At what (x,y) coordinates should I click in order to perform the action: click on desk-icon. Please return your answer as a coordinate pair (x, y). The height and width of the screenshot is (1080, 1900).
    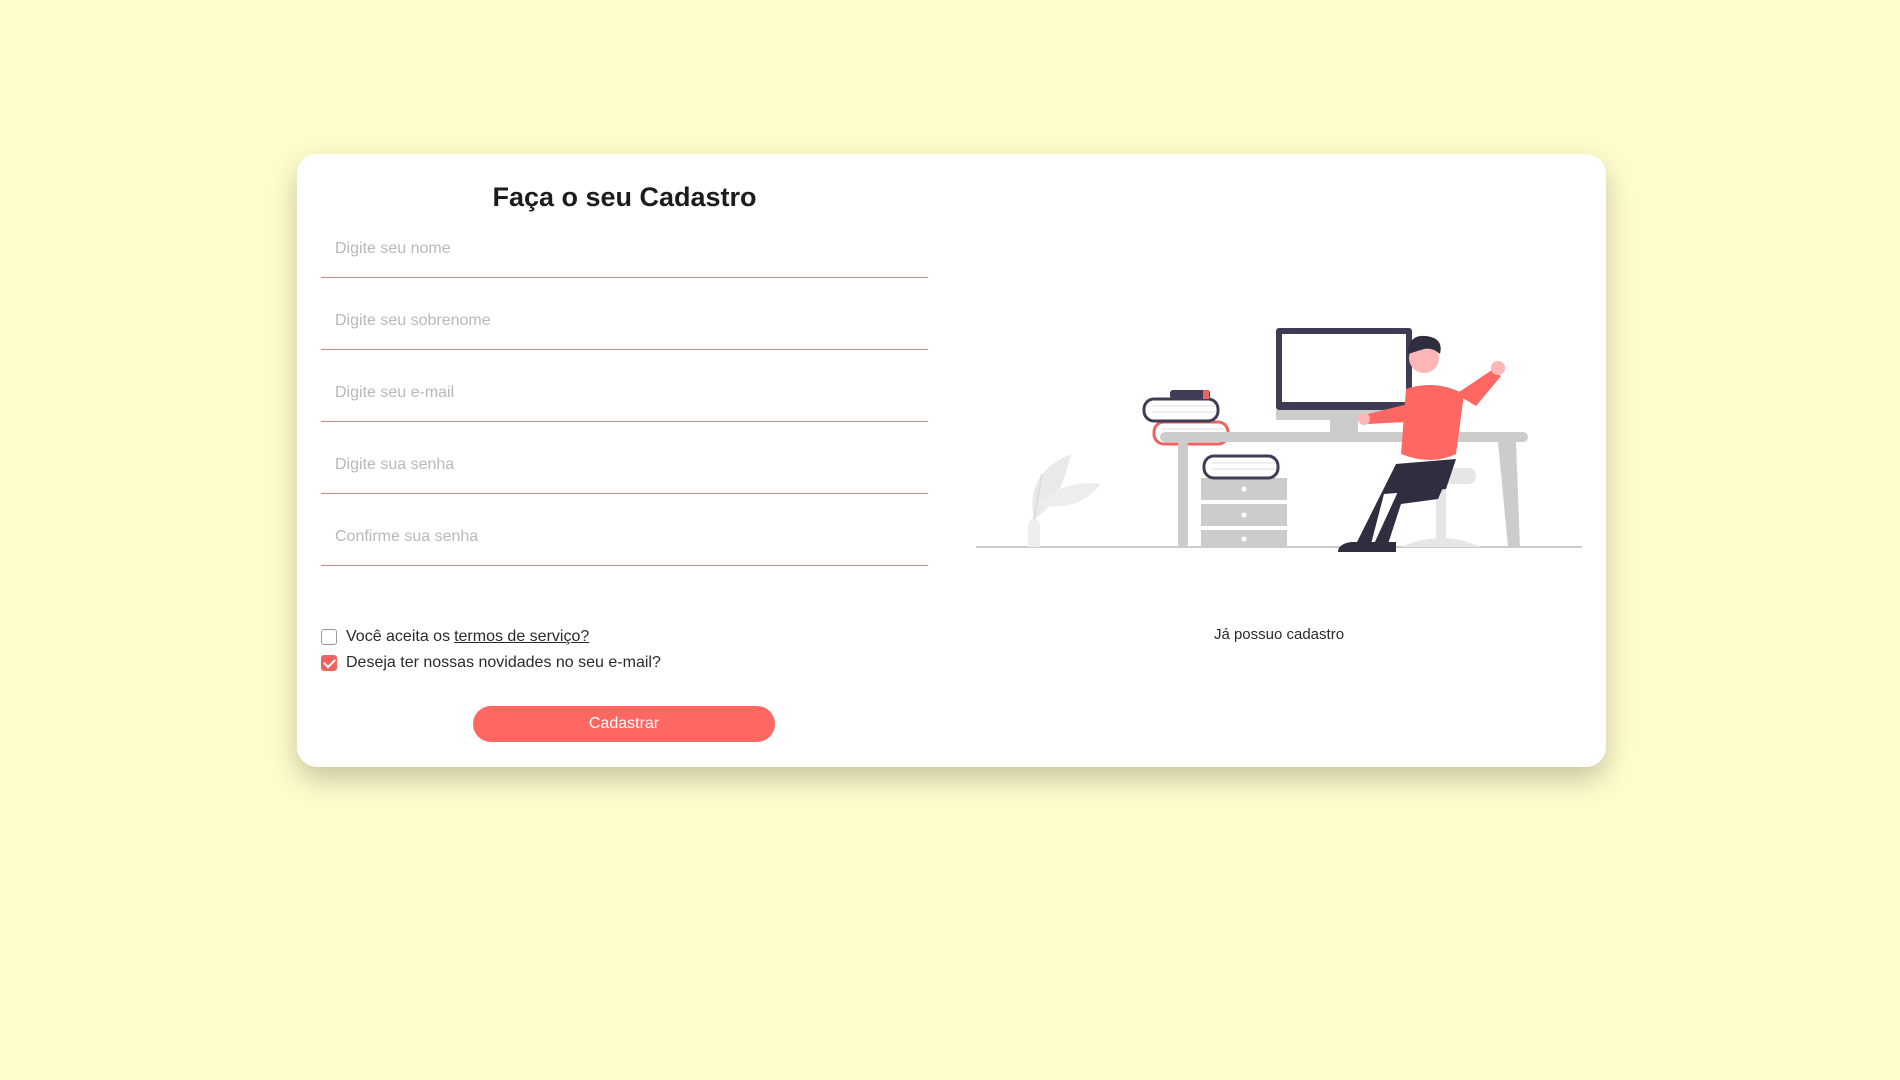
    Looking at the image, I should click on (1344, 489).